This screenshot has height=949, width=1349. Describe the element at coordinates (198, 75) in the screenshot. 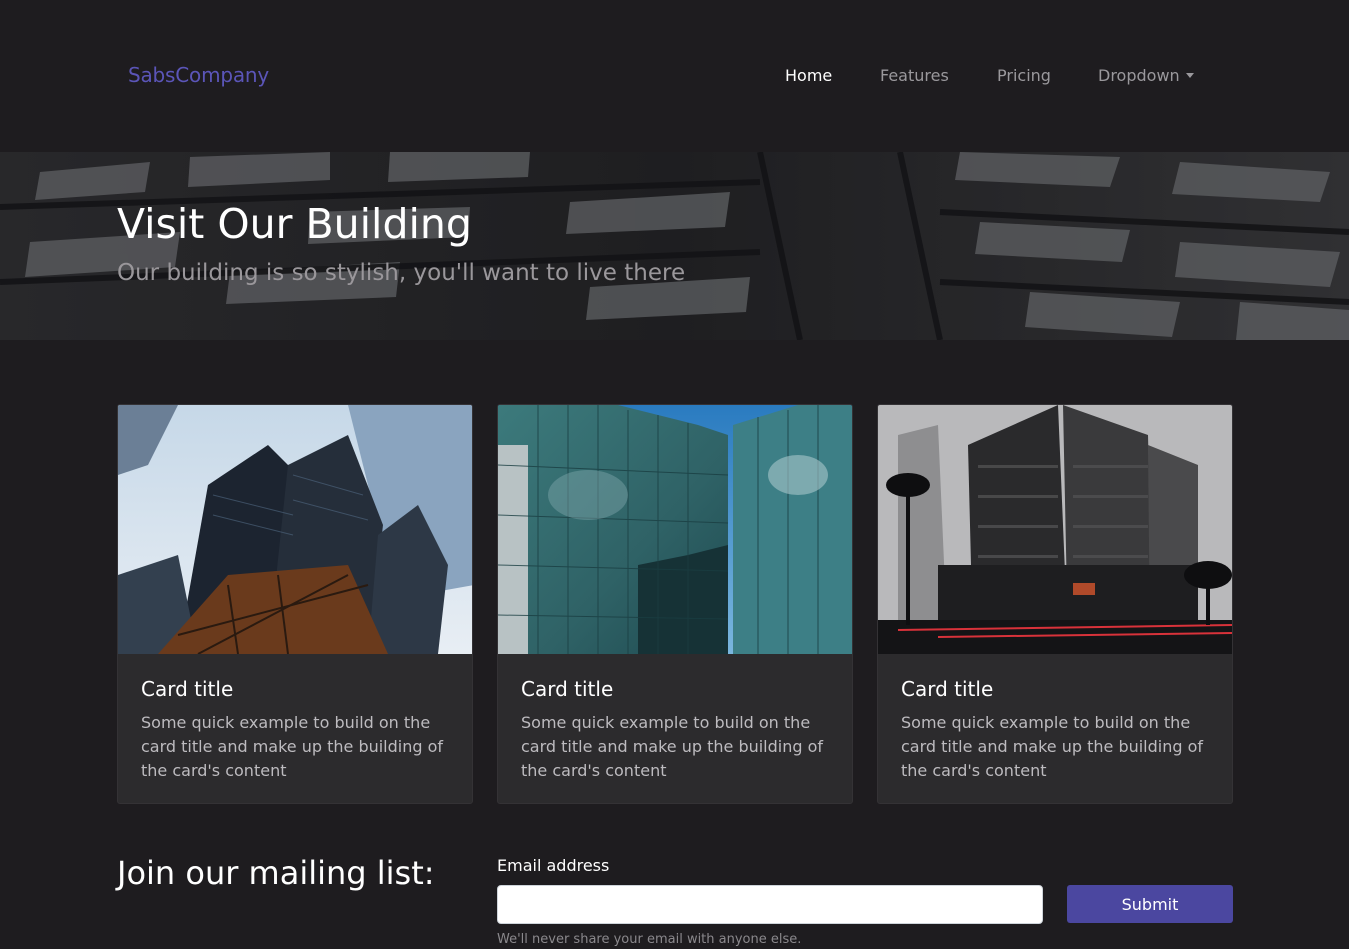

I see `brand-logo-link: SabsCompany` at that location.